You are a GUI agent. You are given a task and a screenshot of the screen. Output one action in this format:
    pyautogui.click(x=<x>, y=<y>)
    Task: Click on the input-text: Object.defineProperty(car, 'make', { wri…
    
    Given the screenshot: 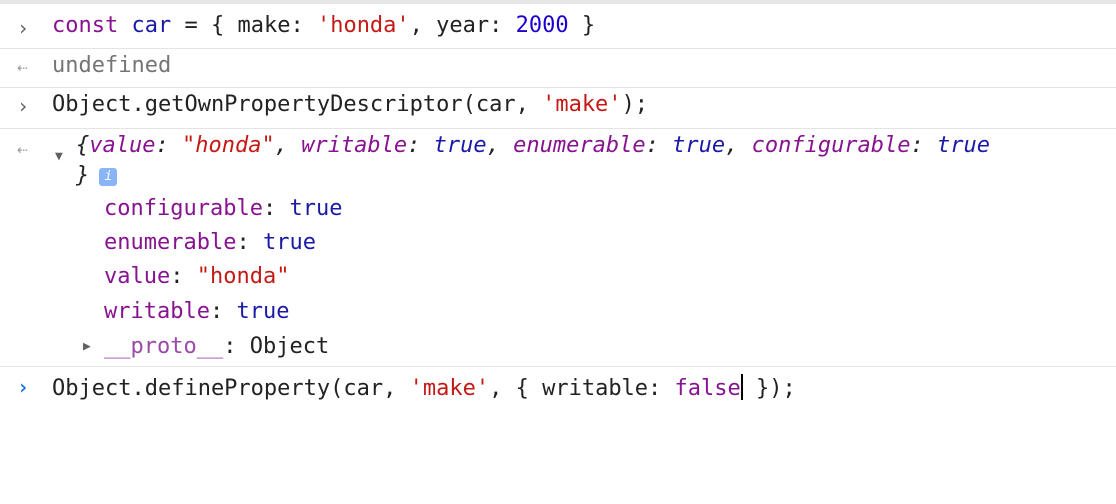 What is the action you would take?
    pyautogui.click(x=424, y=387)
    